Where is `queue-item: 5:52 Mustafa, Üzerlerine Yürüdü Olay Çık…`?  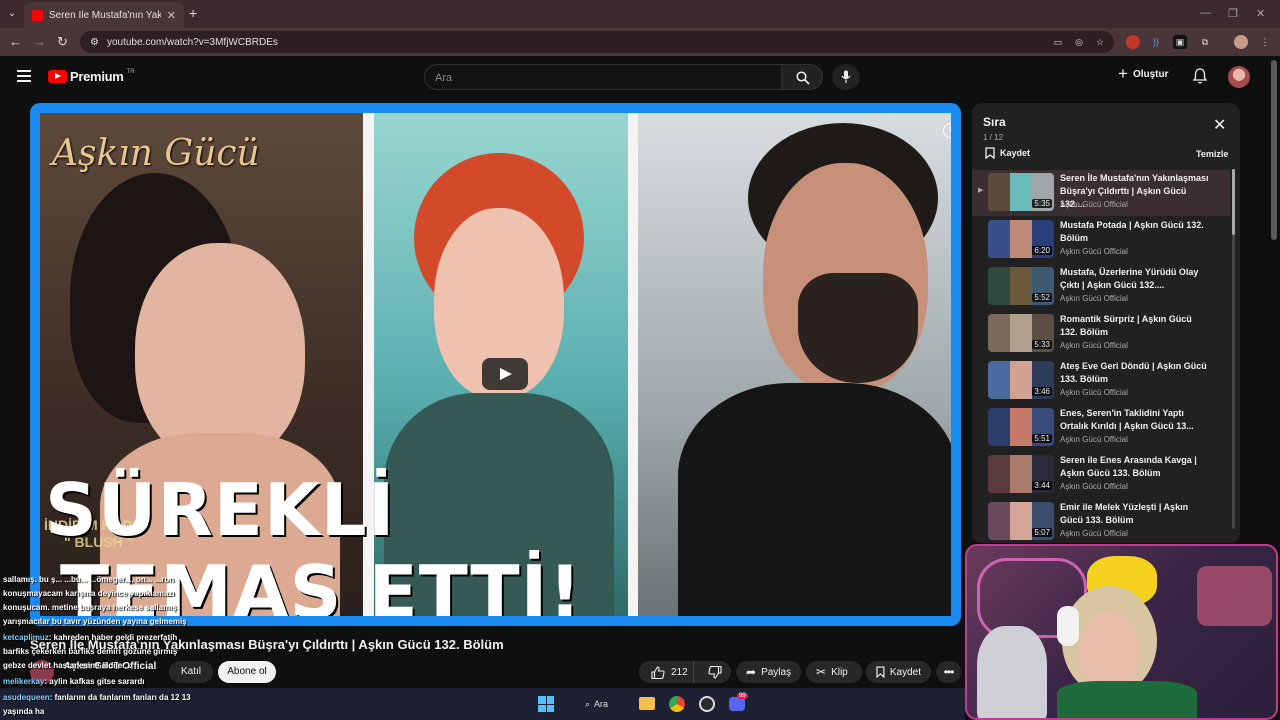 queue-item: 5:52 Mustafa, Üzerlerine Yürüdü Olay Çık… is located at coordinates (1101, 287).